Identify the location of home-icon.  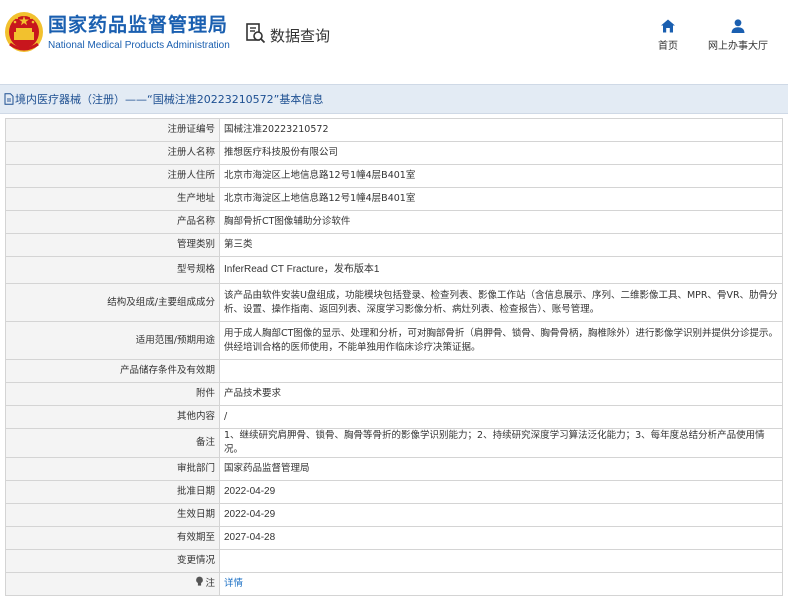
(668, 26).